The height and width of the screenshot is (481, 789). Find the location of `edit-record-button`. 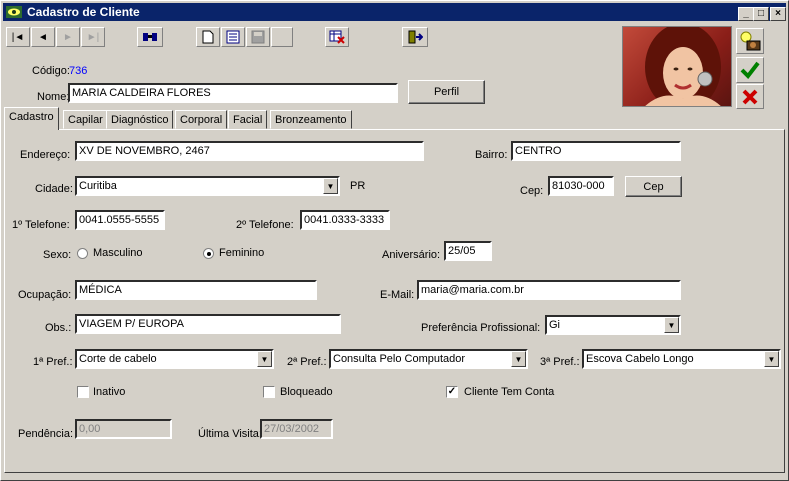

edit-record-button is located at coordinates (233, 37).